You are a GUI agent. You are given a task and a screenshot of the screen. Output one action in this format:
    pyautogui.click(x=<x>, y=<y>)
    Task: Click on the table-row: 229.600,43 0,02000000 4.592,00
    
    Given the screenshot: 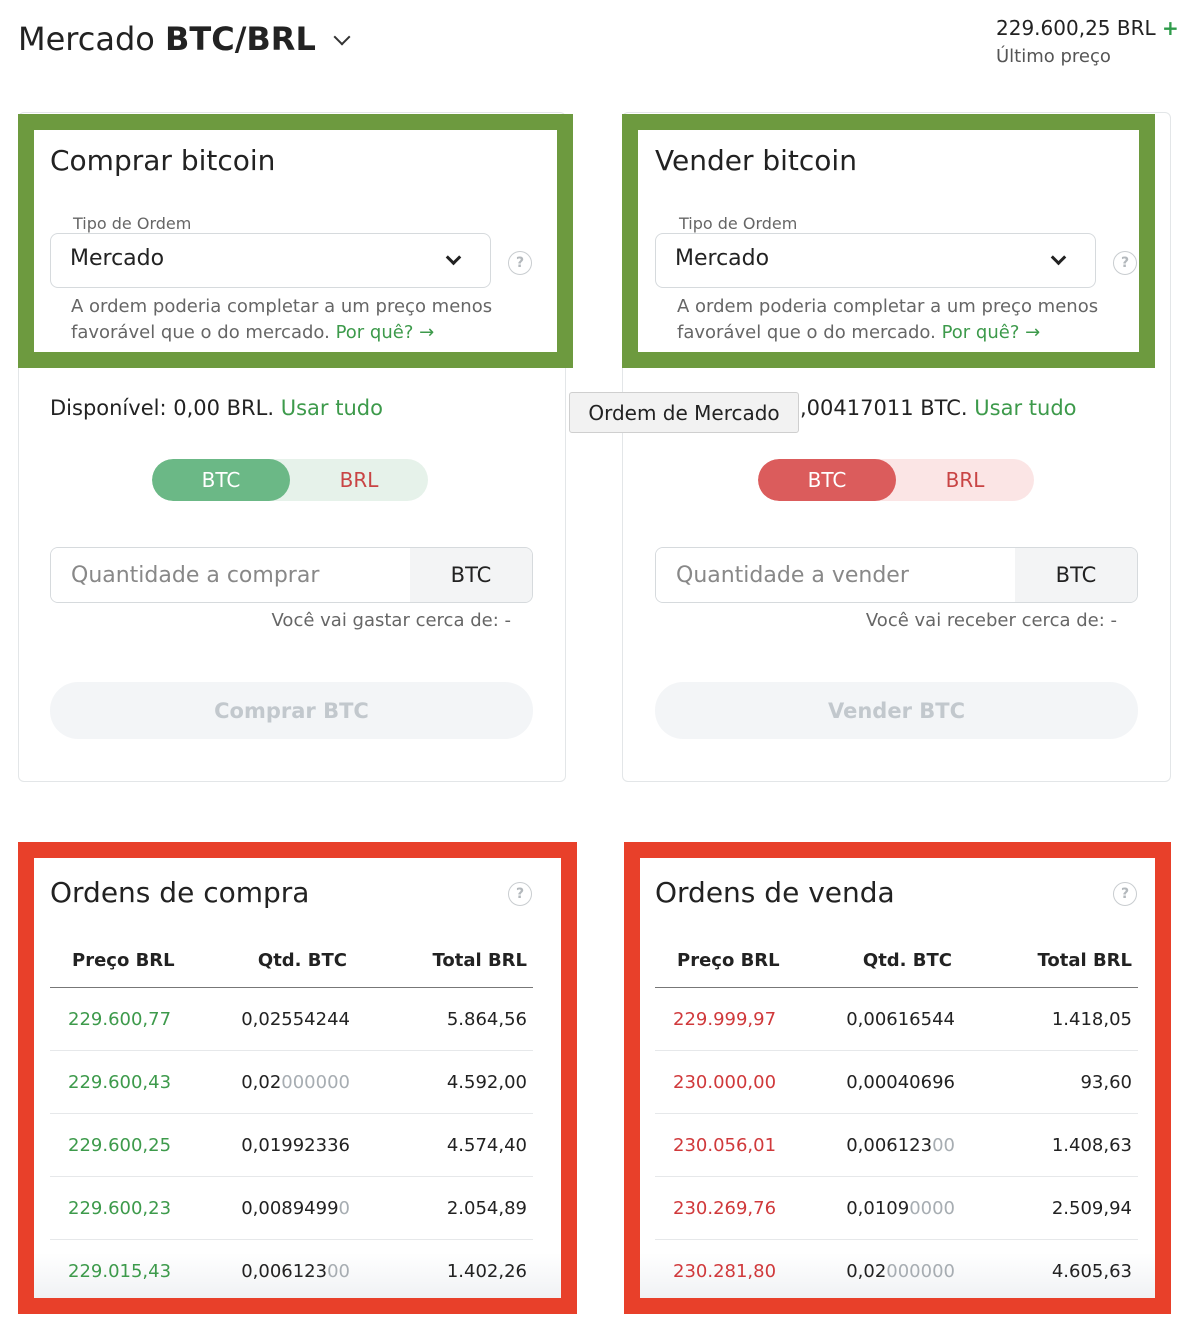 What is the action you would take?
    pyautogui.click(x=291, y=1082)
    